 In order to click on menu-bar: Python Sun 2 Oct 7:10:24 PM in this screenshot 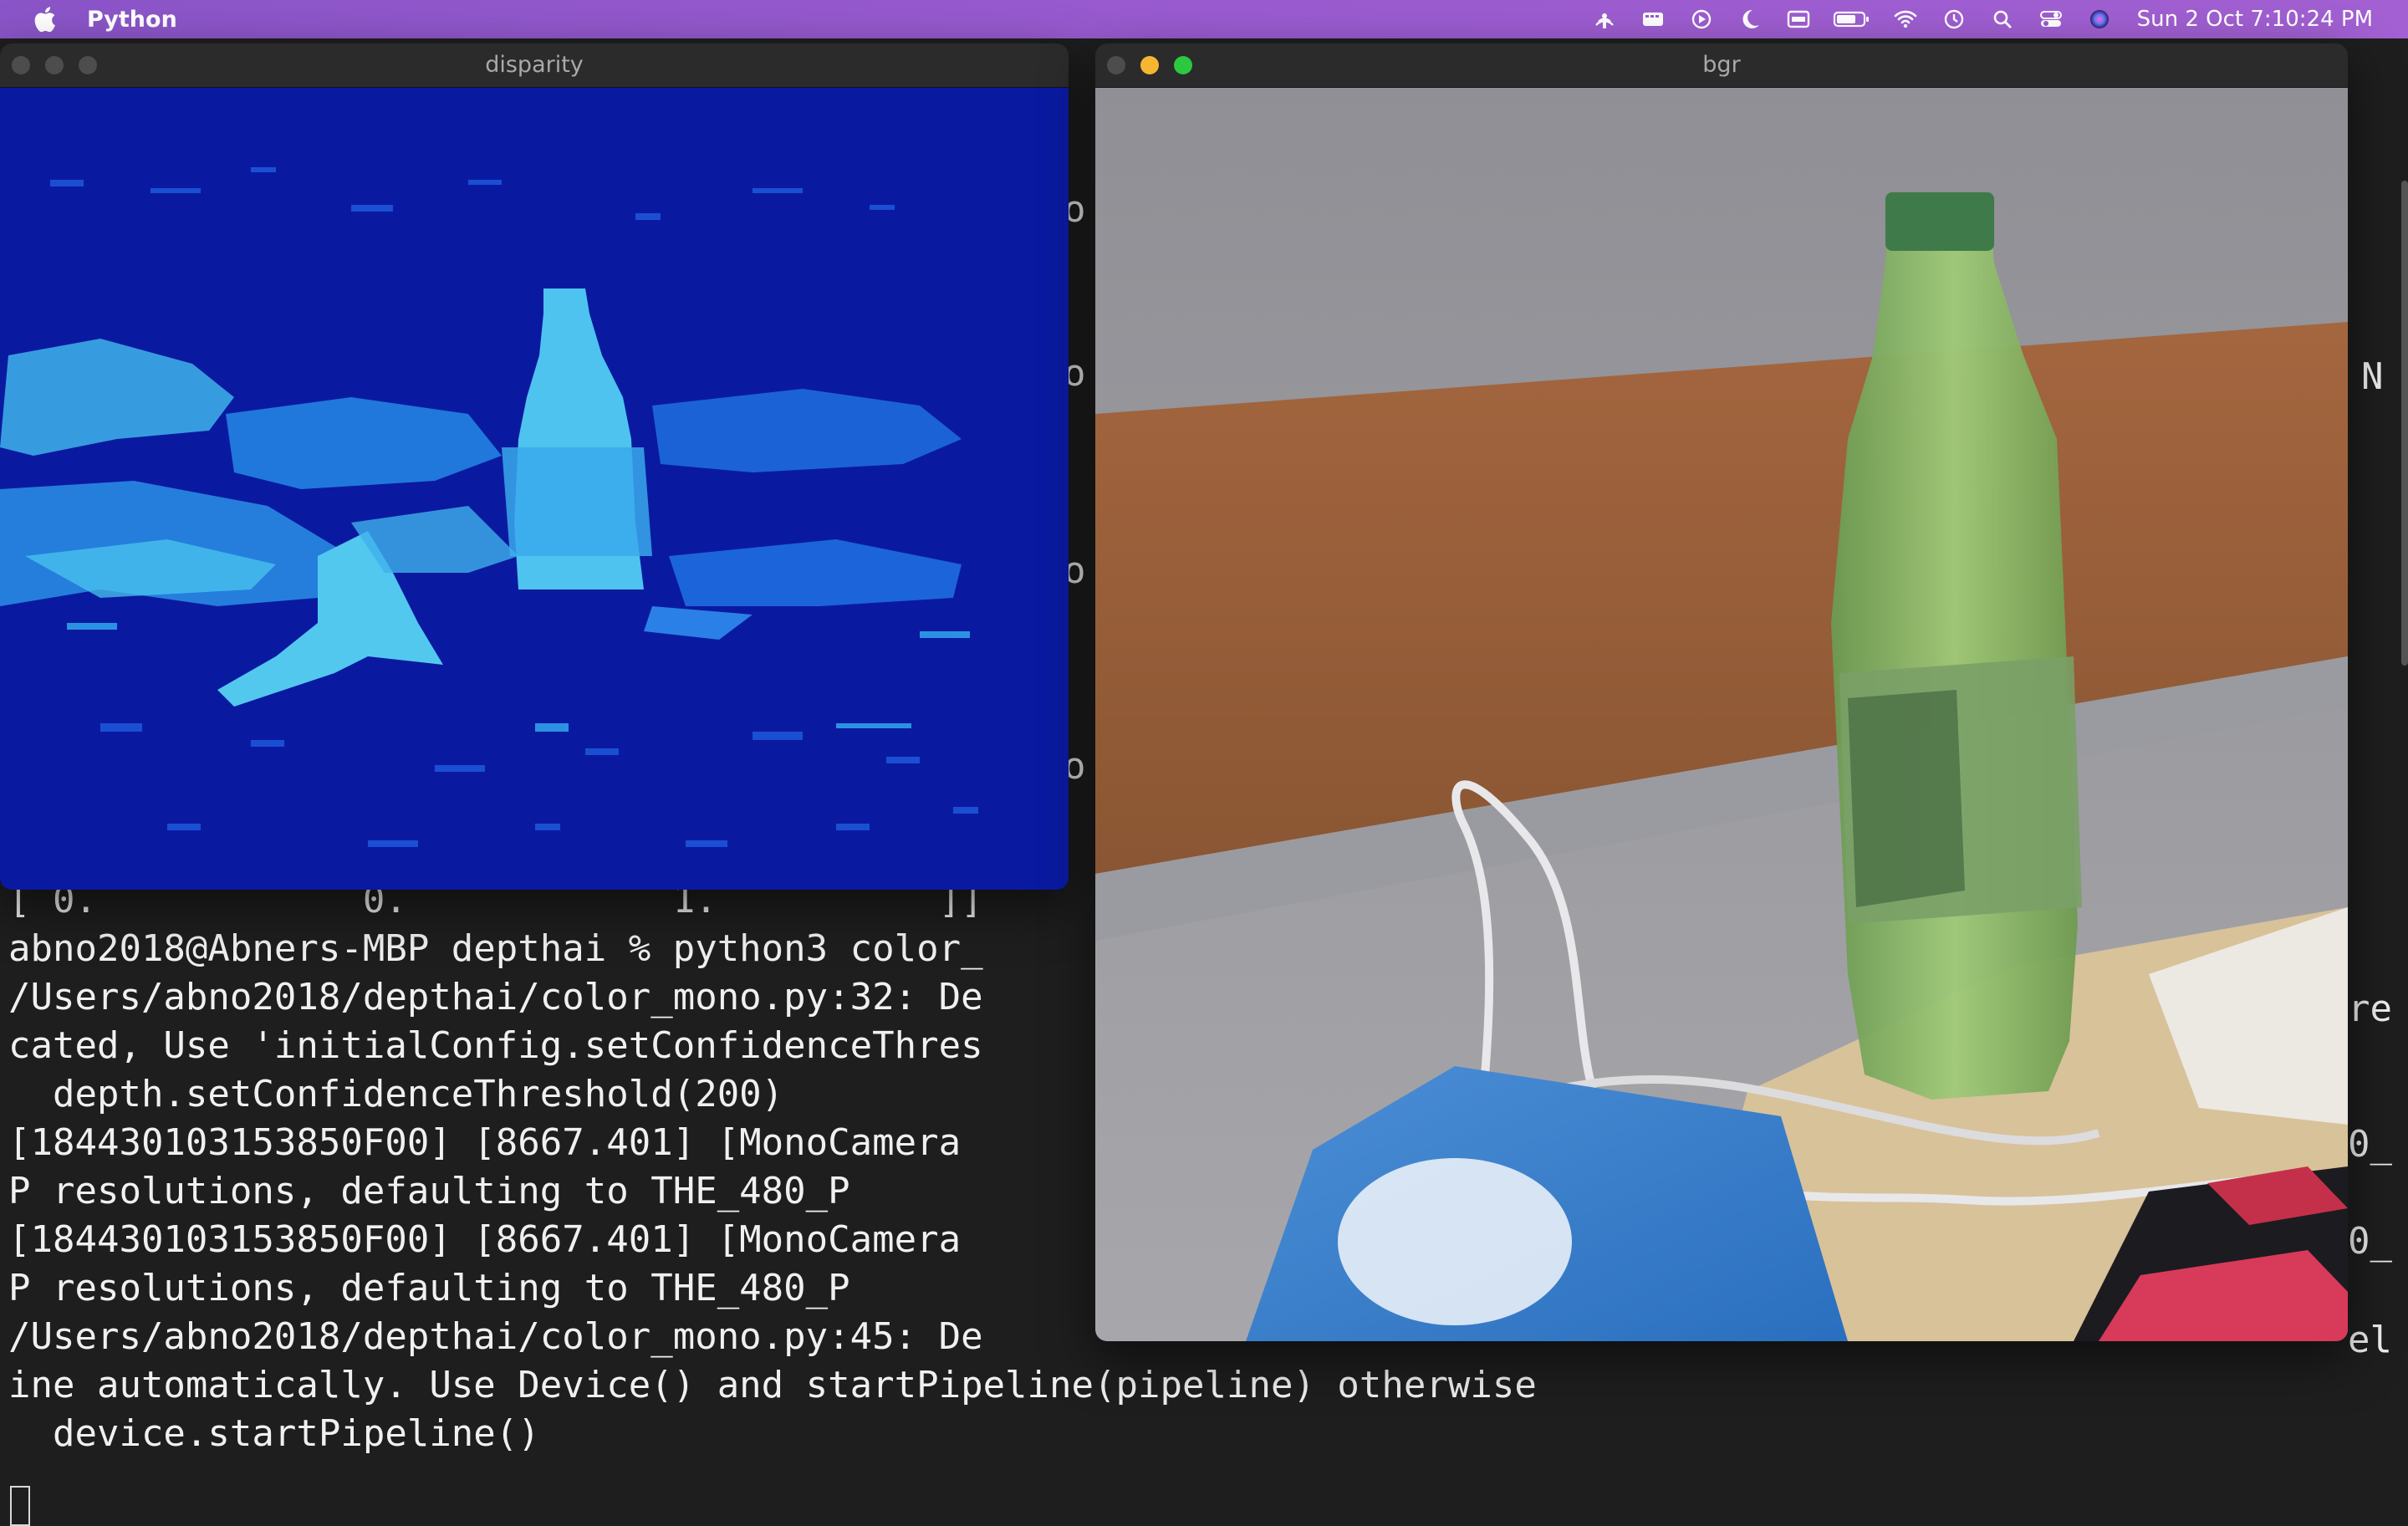, I will do `click(1204, 19)`.